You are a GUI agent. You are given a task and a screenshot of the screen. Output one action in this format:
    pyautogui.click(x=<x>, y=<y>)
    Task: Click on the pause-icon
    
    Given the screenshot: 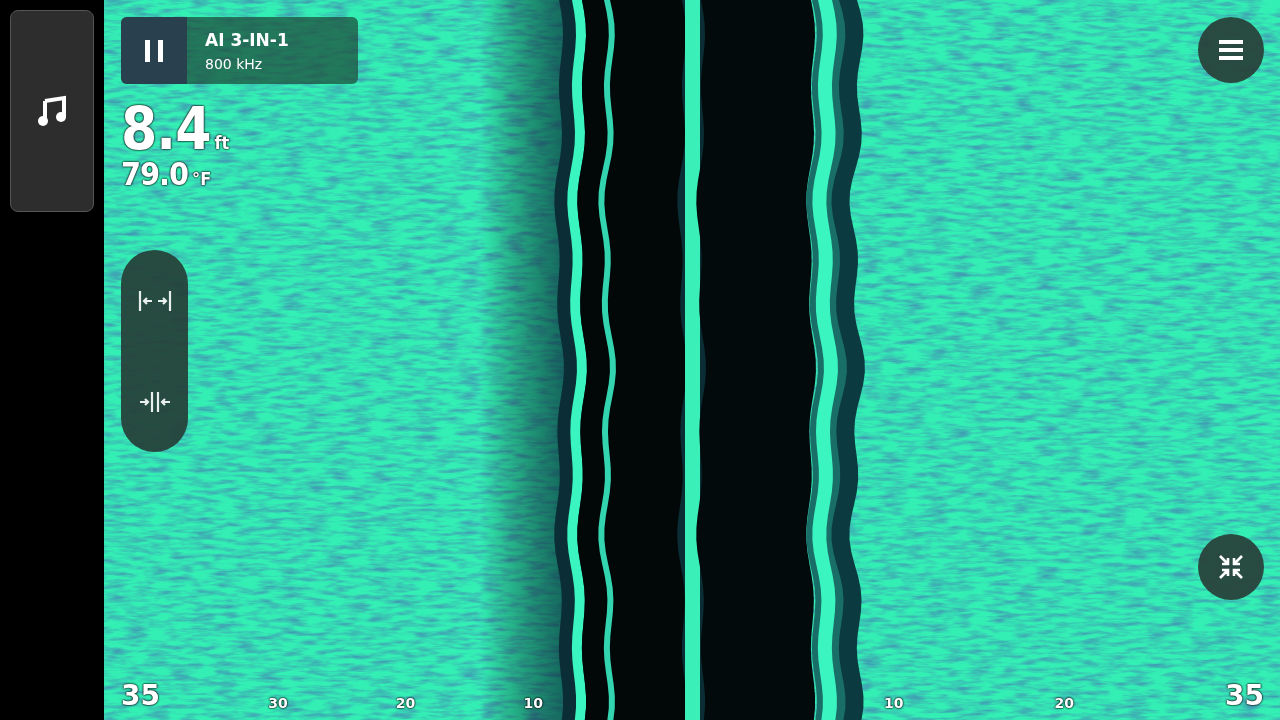 What is the action you would take?
    pyautogui.click(x=154, y=50)
    